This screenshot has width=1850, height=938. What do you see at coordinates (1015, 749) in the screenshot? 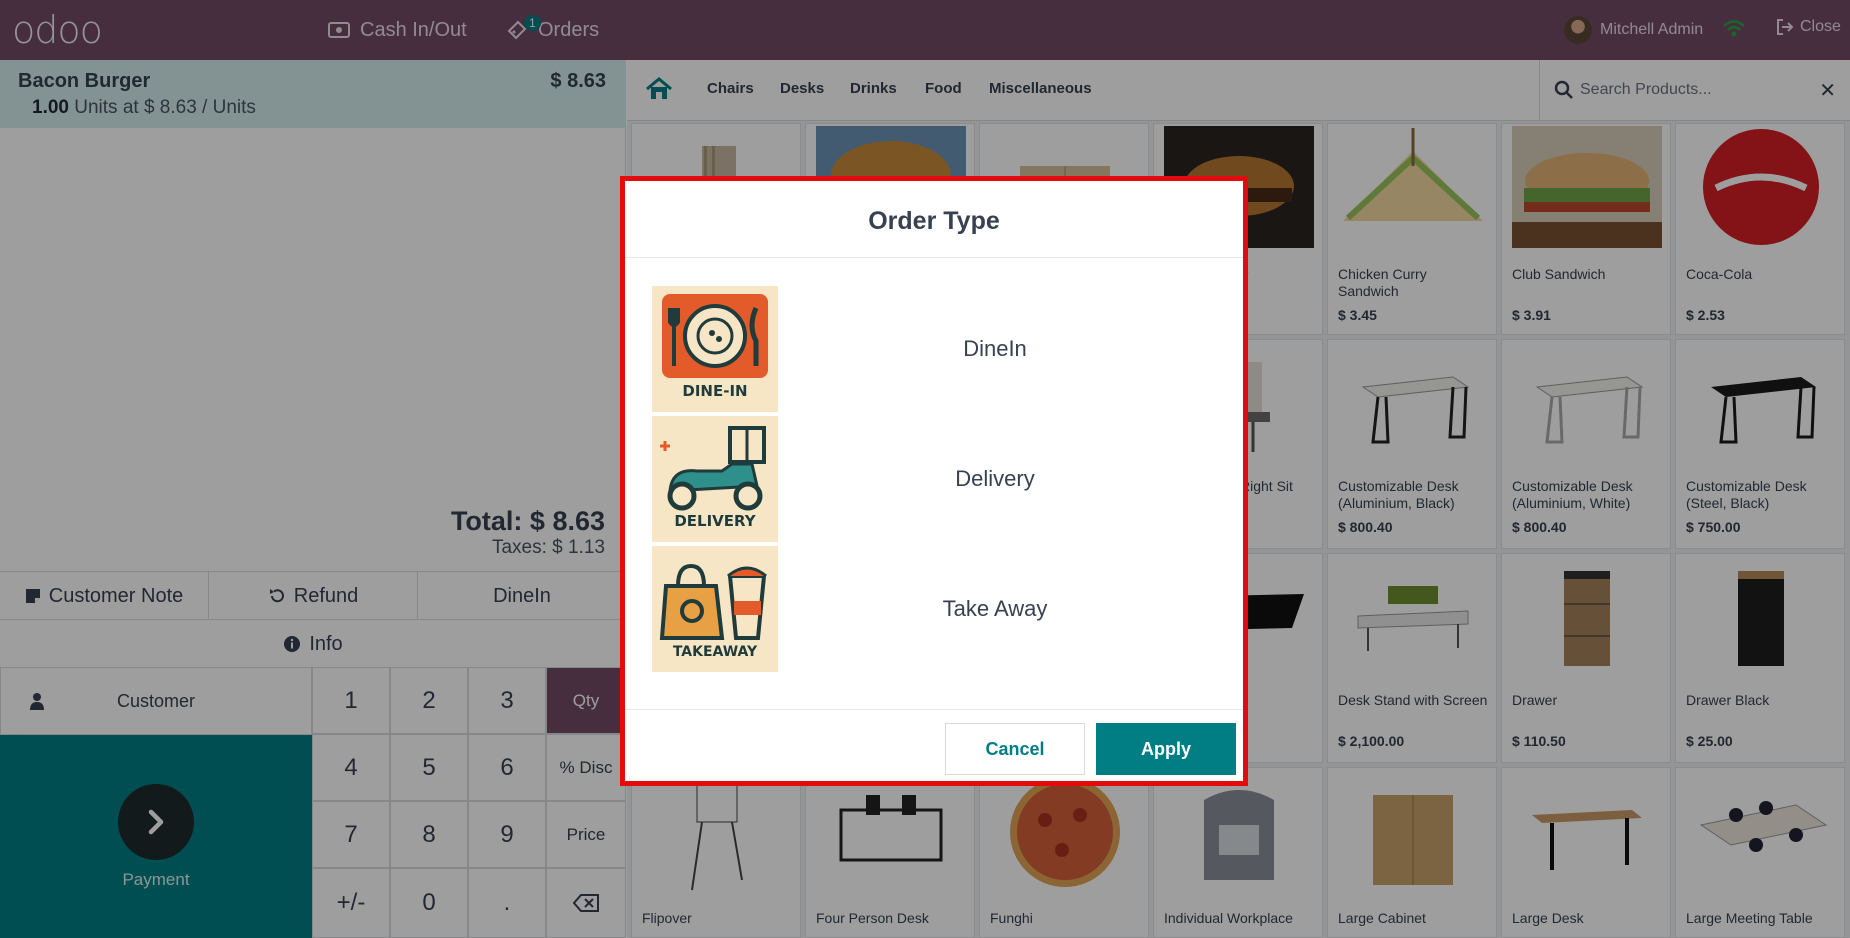
I see `cancel-button: Cancel` at bounding box center [1015, 749].